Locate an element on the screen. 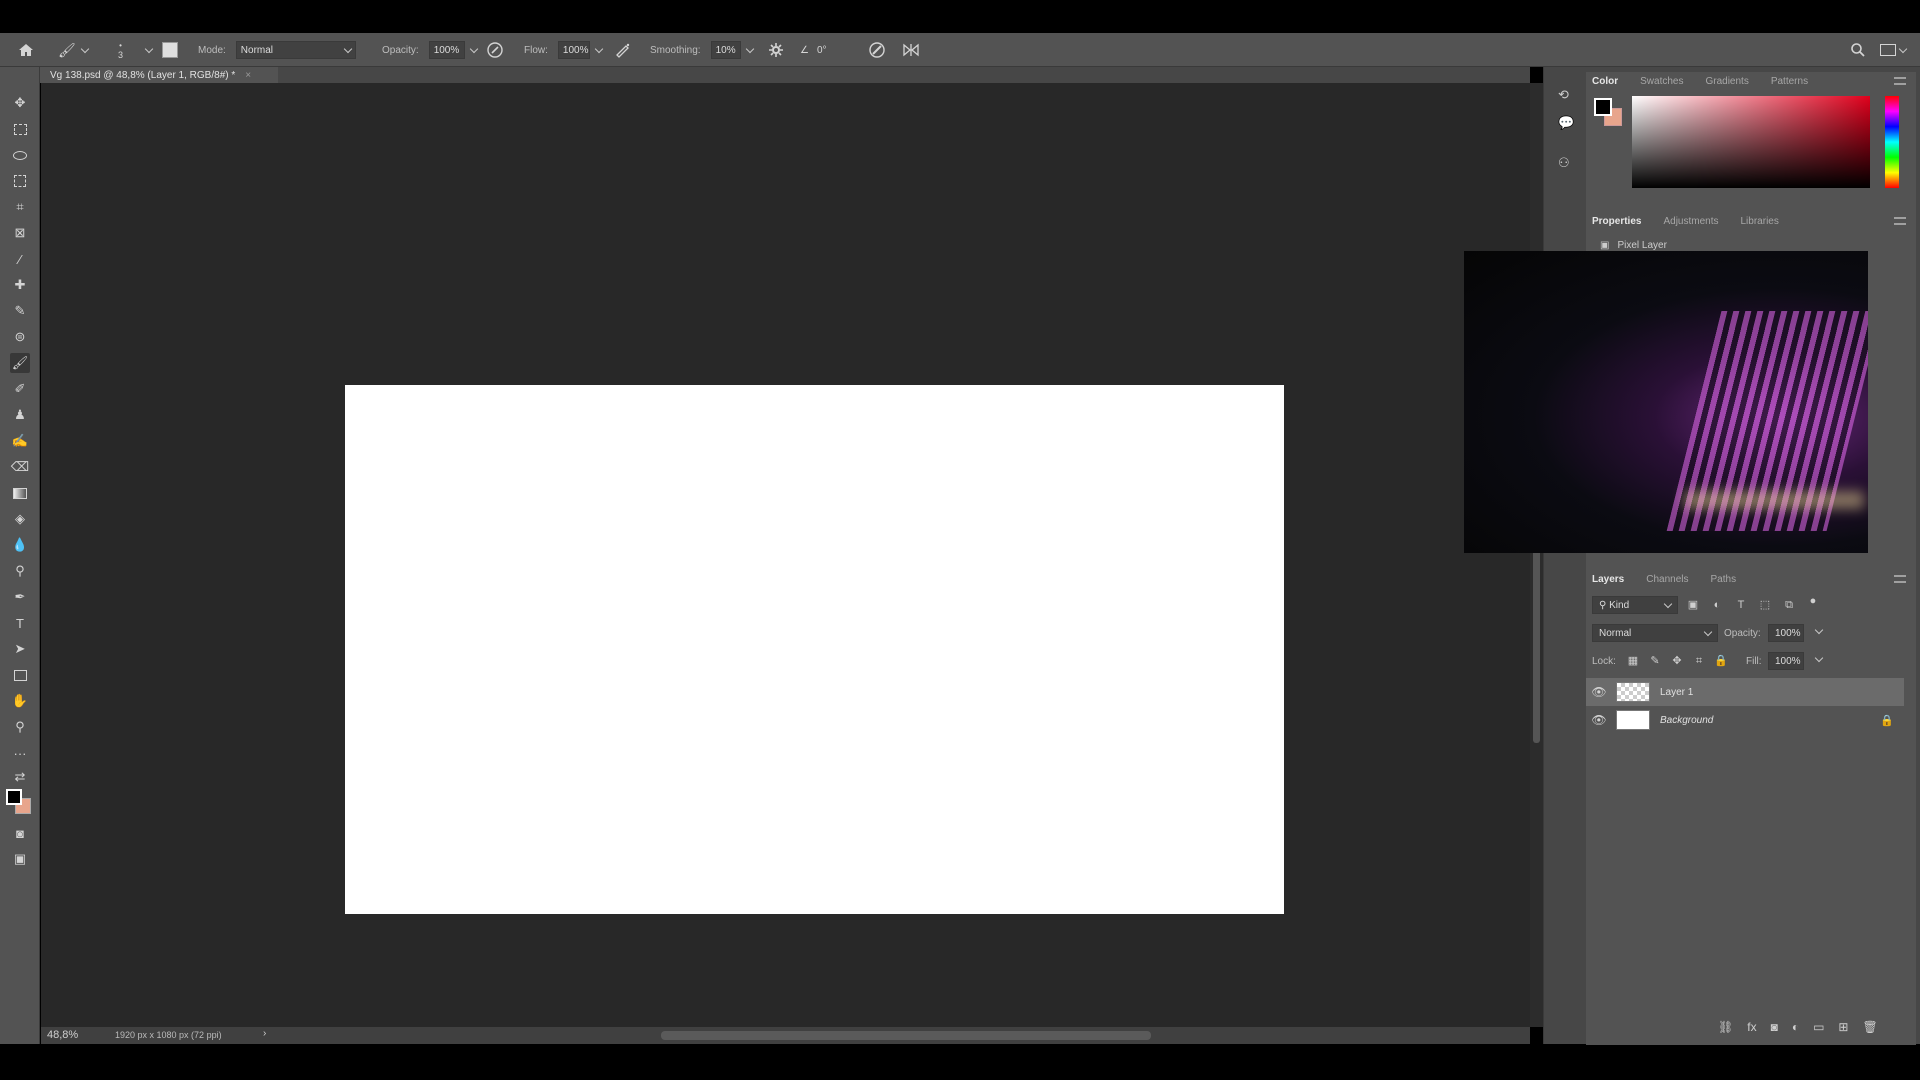 This screenshot has height=1080, width=1920. hue-slider is located at coordinates (1892, 142).